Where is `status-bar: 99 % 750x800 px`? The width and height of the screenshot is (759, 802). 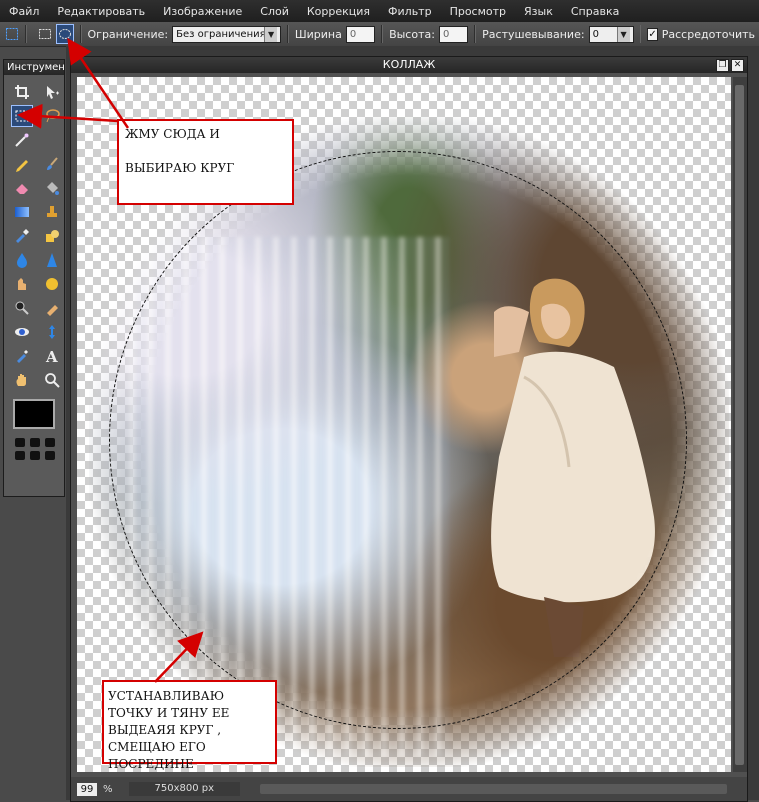
status-bar: 99 % 750x800 px is located at coordinates (409, 789).